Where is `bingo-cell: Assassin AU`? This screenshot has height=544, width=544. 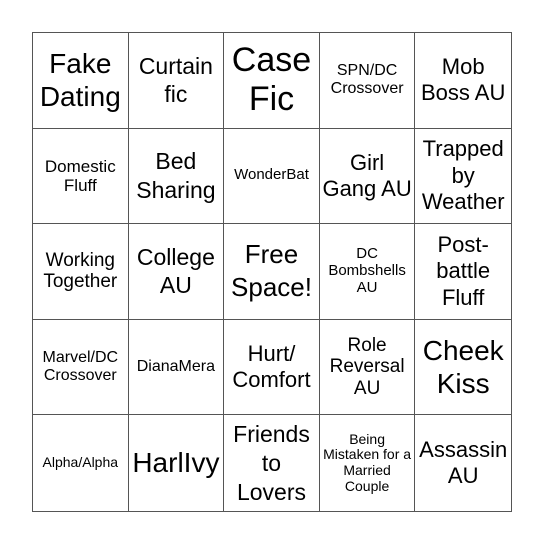
bingo-cell: Assassin AU is located at coordinates (463, 463).